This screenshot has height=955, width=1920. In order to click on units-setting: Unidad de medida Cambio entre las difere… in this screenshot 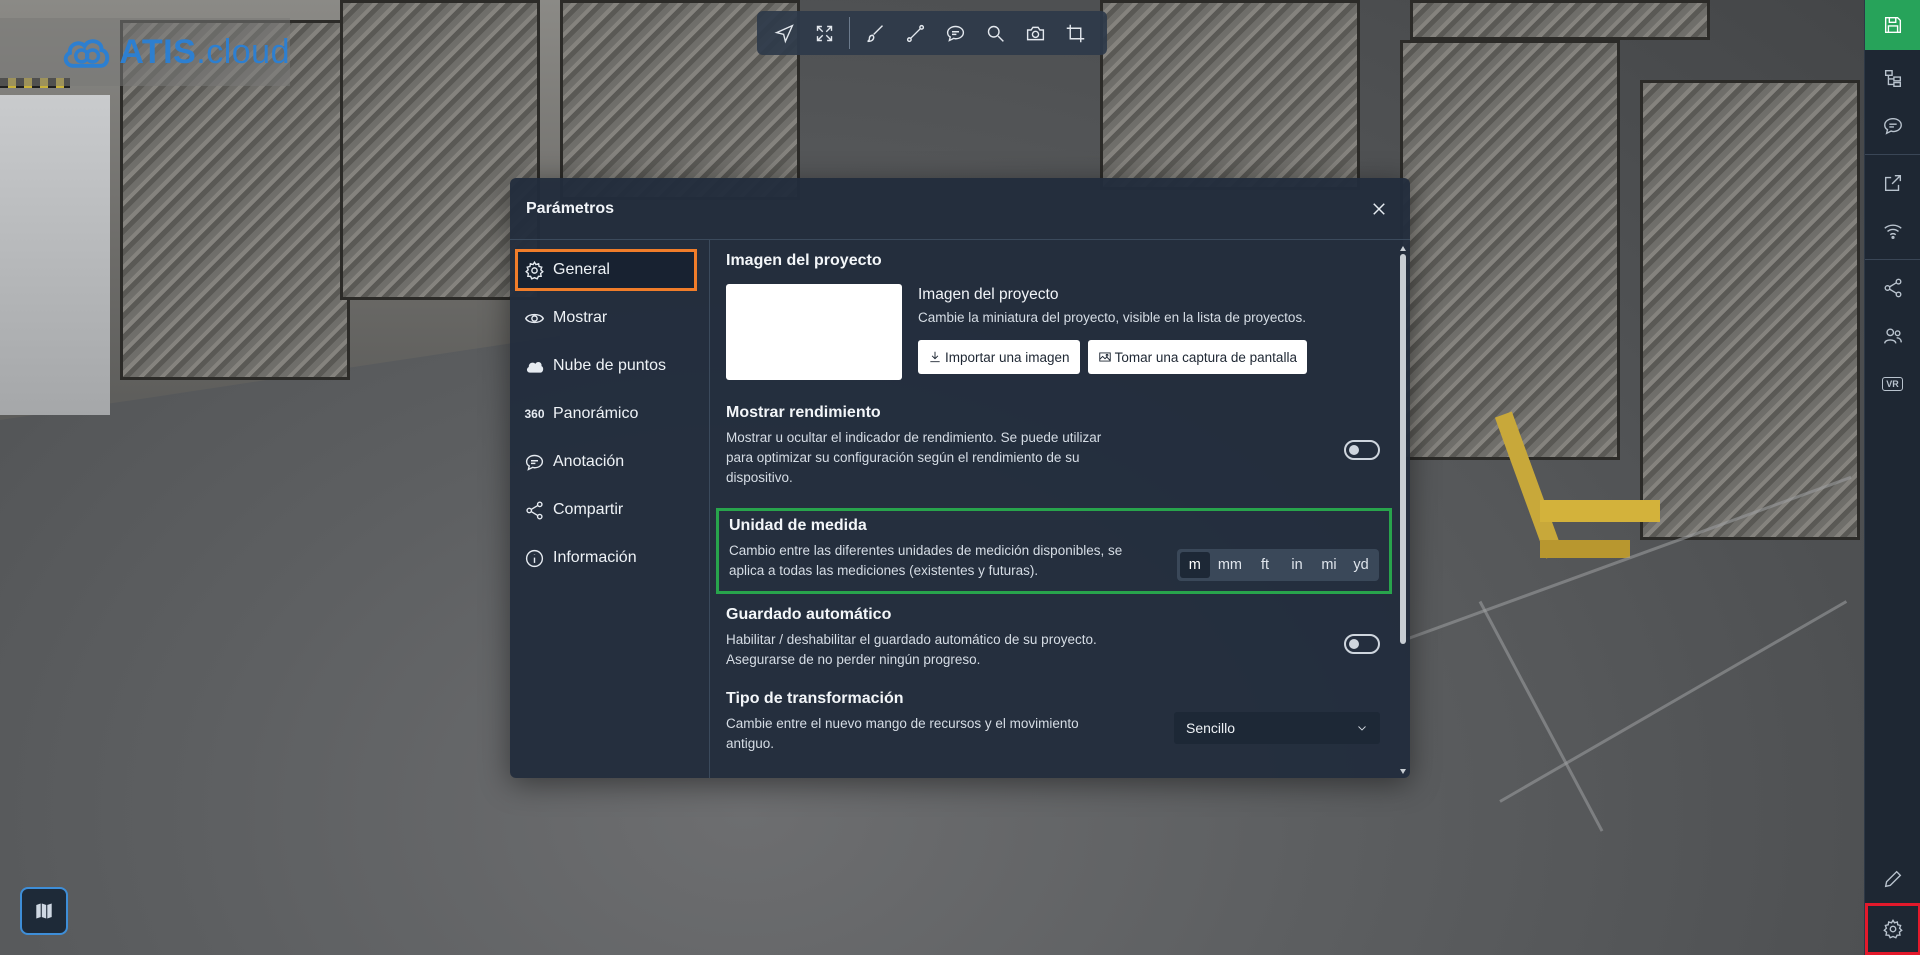, I will do `click(1054, 551)`.